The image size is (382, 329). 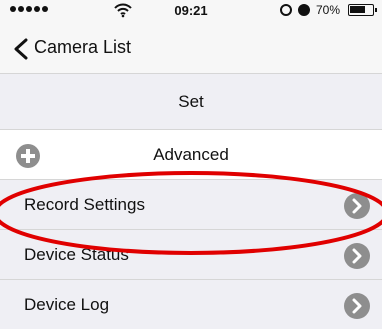 I want to click on status-icons: 70%, so click(x=328, y=10).